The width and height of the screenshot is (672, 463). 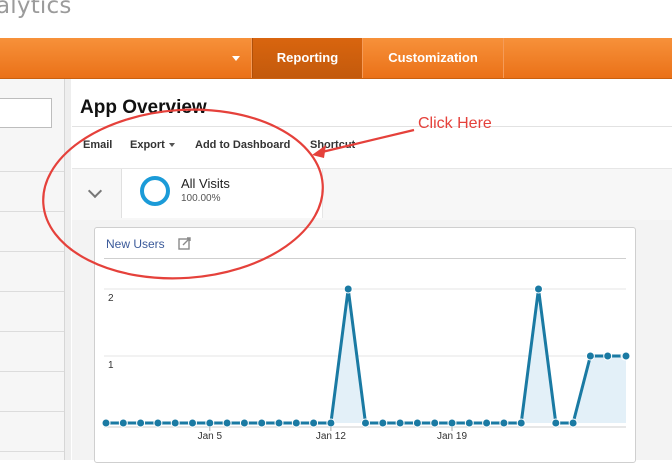 I want to click on y-tick-label: 2, so click(x=111, y=298).